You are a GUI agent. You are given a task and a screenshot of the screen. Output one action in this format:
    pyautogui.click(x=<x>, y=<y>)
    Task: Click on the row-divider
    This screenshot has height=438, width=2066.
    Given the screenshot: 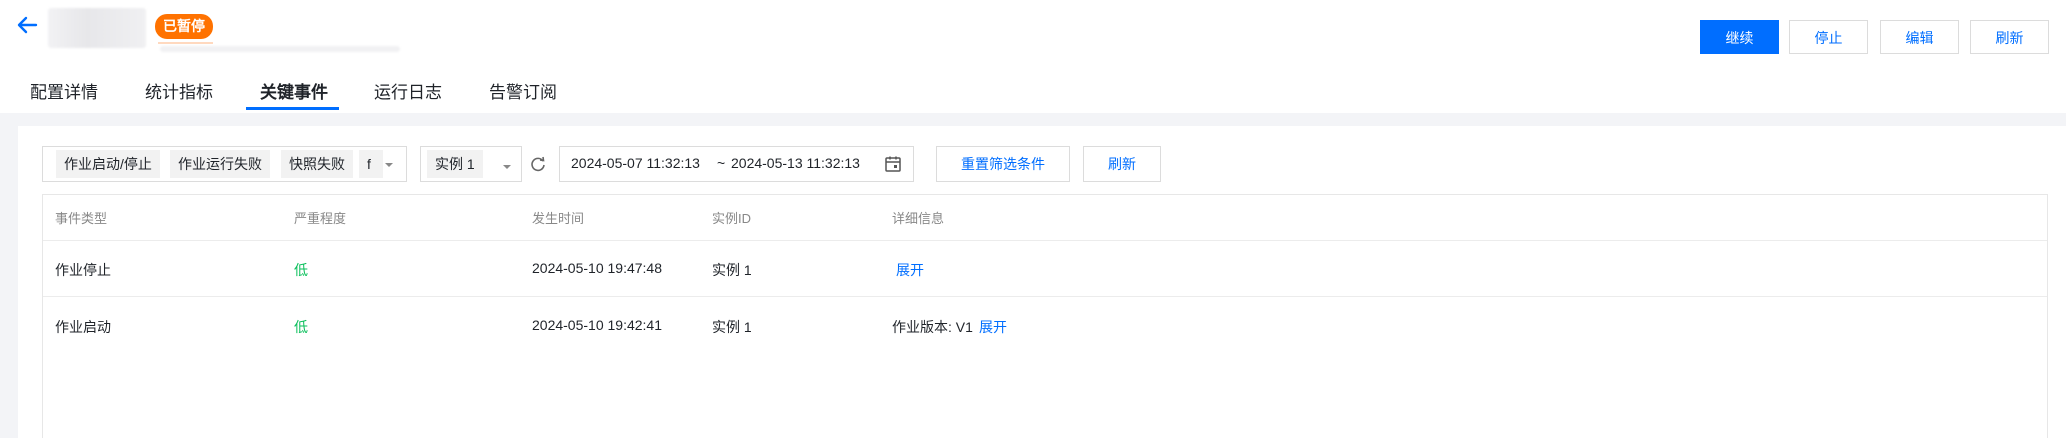 What is the action you would take?
    pyautogui.click(x=1045, y=296)
    